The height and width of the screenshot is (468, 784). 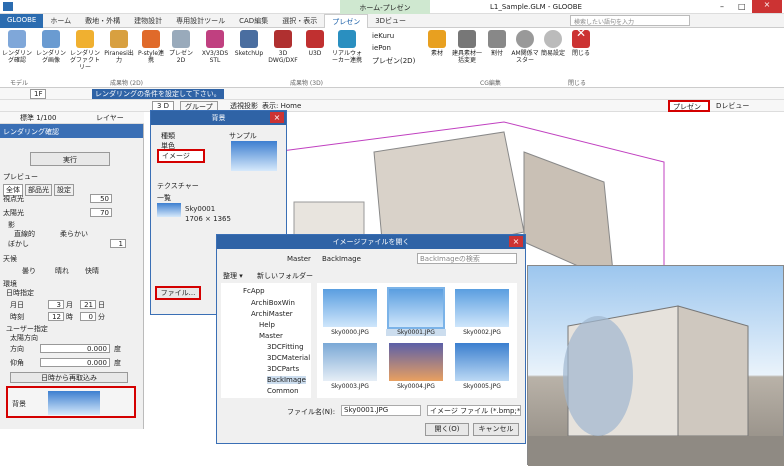 I want to click on tab-home: ホーム, so click(x=60, y=21).